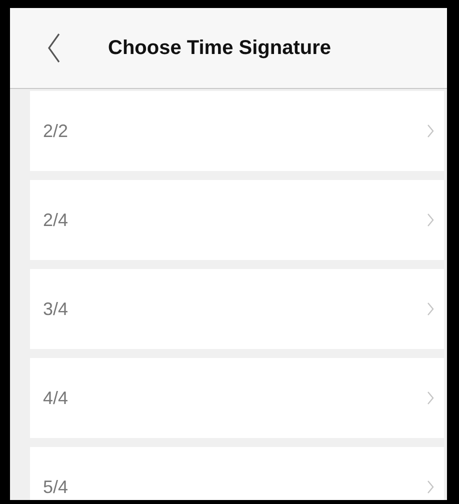 This screenshot has width=459, height=504. Describe the element at coordinates (220, 48) in the screenshot. I see `page-title: Choose Time Signature` at that location.